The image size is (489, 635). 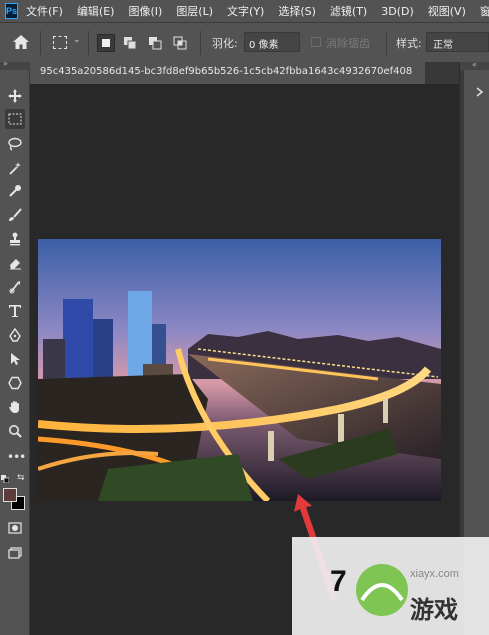 I want to click on more-tools-icon: •••, so click(x=16, y=457).